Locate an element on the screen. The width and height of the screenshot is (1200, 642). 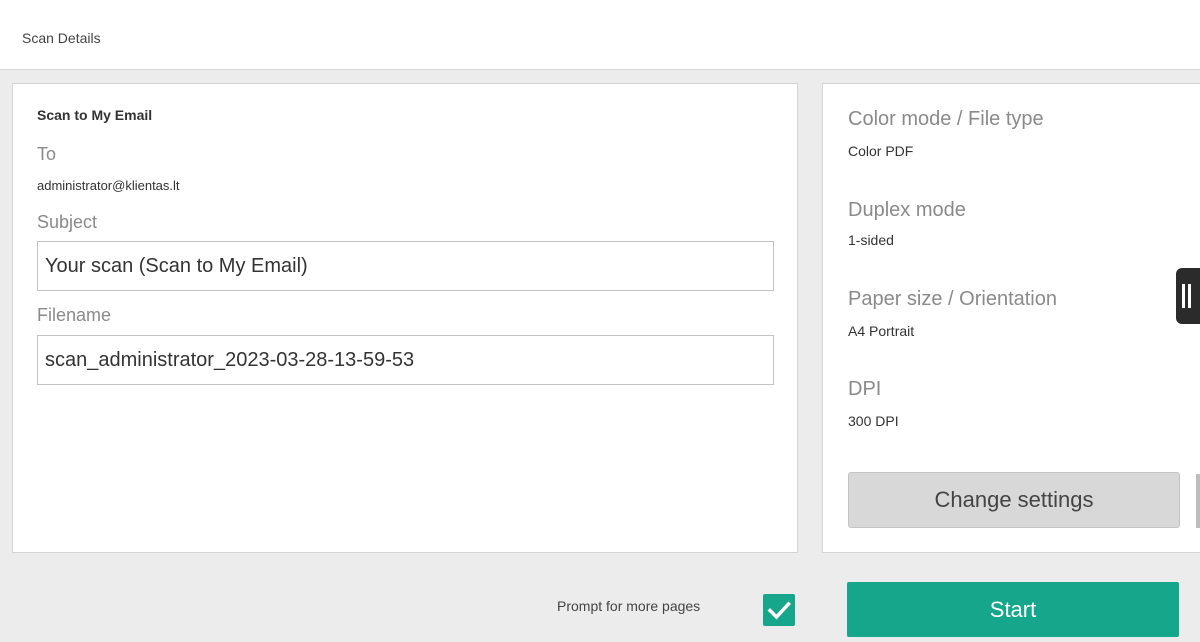
paper-size-label: Paper size / Orientation is located at coordinates (952, 299).